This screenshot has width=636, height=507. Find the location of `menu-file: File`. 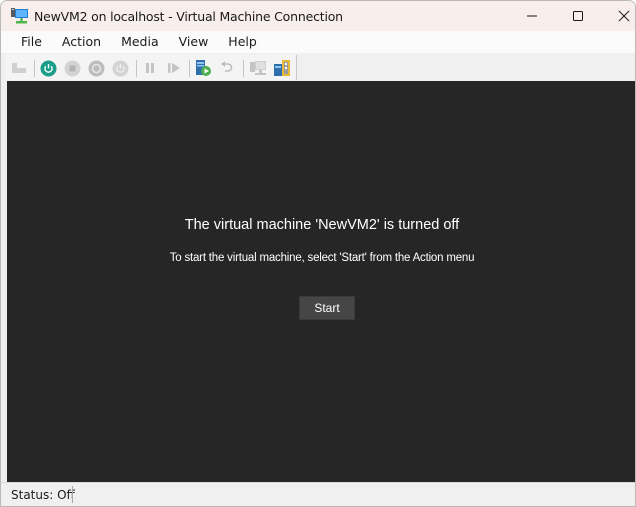

menu-file: File is located at coordinates (31, 42).